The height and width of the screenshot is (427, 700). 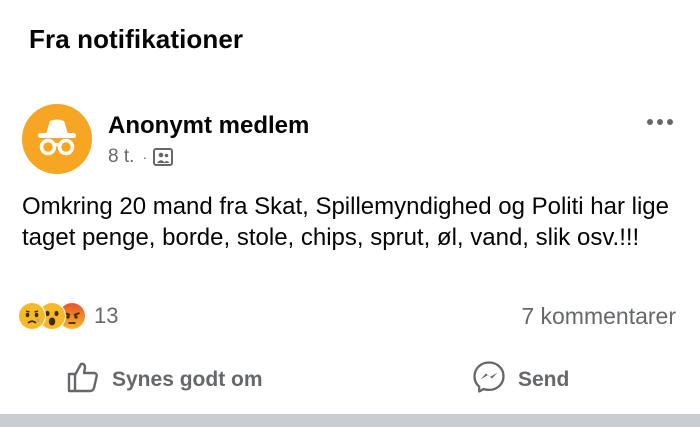 What do you see at coordinates (136, 39) in the screenshot?
I see `page-title: Fra notifikationer` at bounding box center [136, 39].